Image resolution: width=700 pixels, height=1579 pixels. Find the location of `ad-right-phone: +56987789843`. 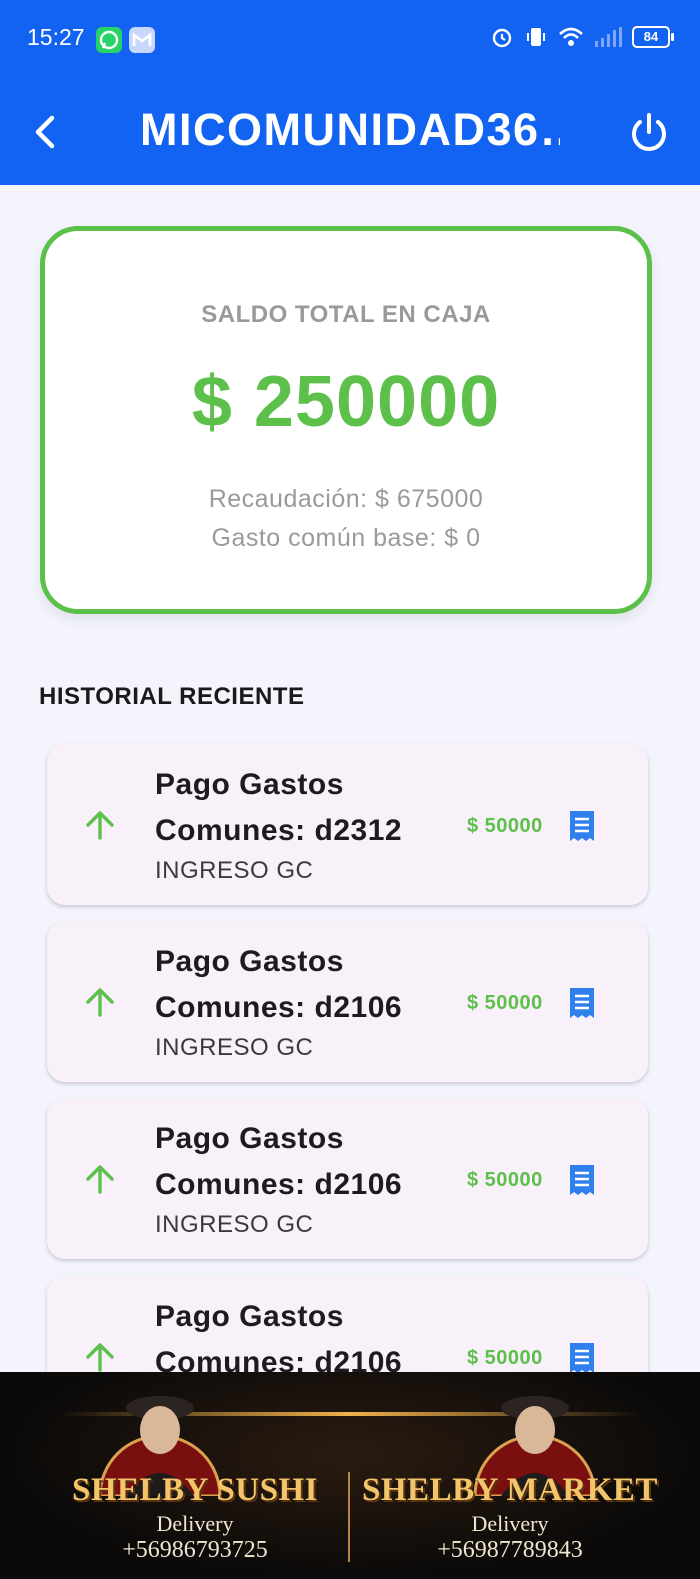

ad-right-phone: +56987789843 is located at coordinates (510, 1550).